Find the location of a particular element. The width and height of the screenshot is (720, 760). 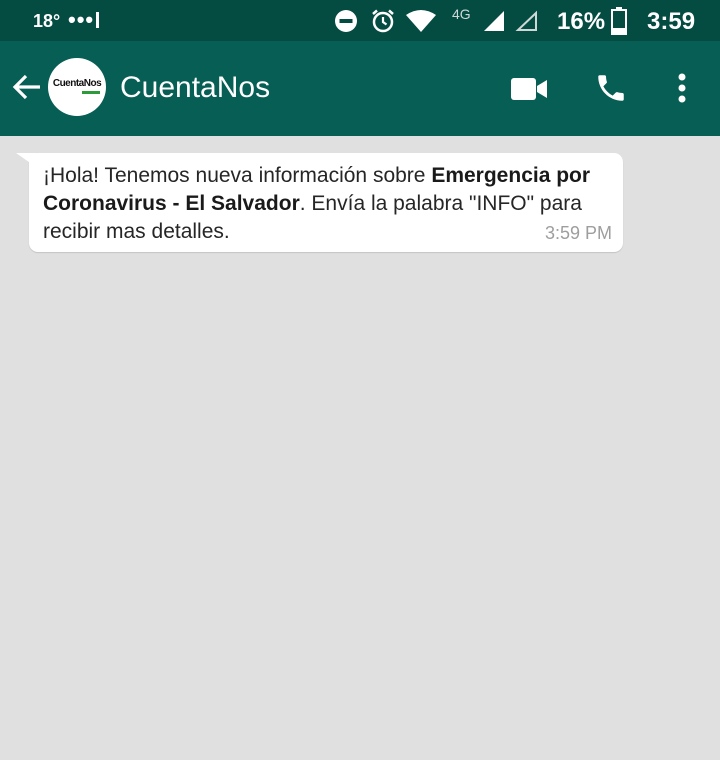

alarm-icon is located at coordinates (383, 21).